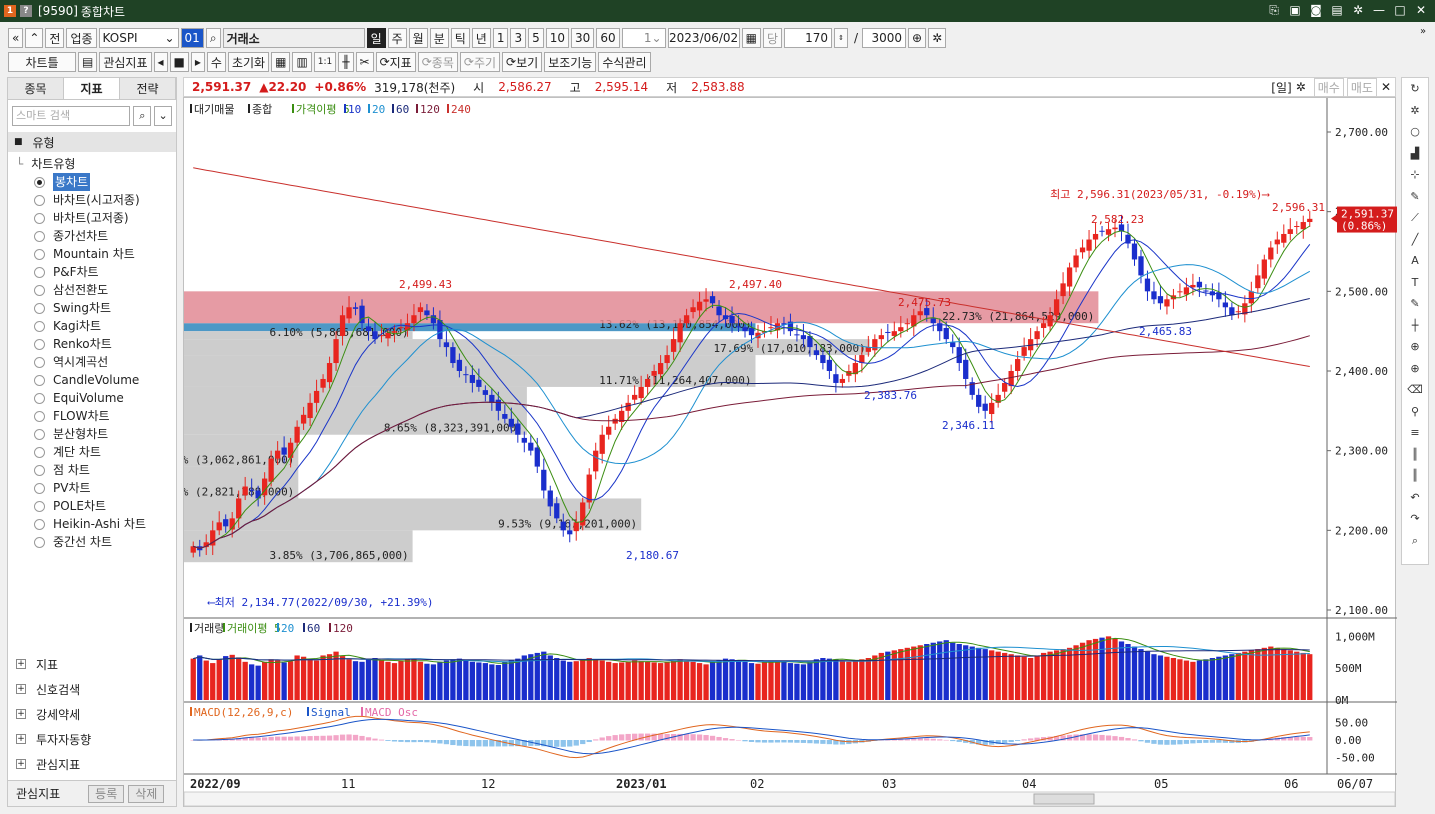 The image size is (1435, 814). Describe the element at coordinates (96, 434) in the screenshot. I see `chart-type-item: 분산형차트` at that location.